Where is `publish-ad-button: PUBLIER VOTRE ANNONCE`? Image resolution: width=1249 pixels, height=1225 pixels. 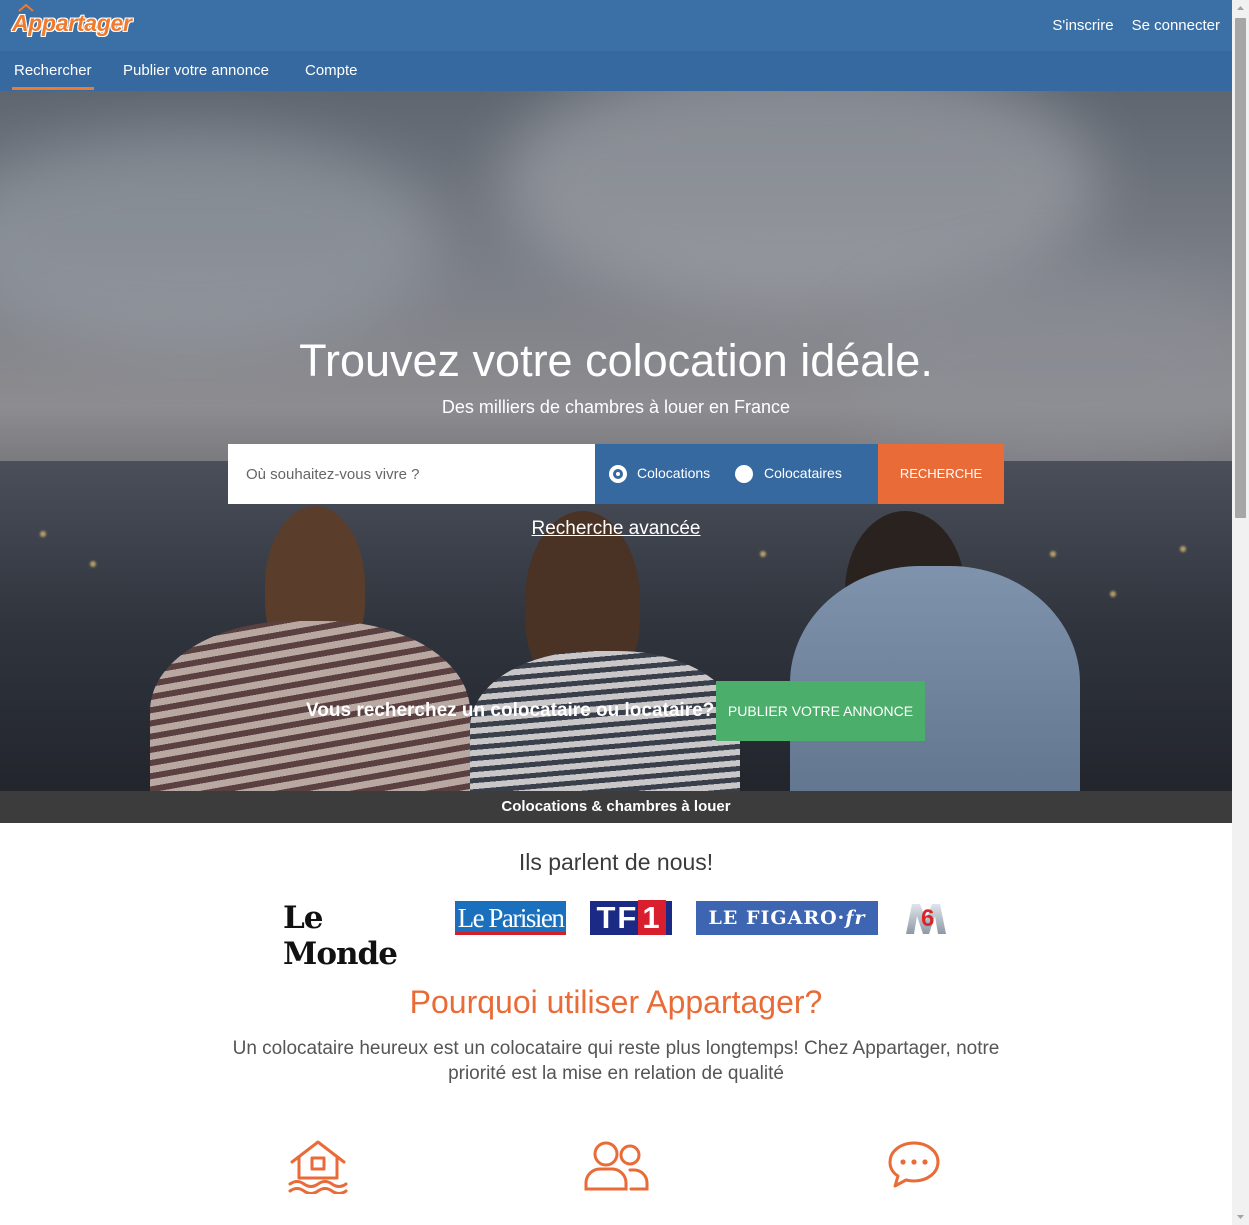 publish-ad-button: PUBLIER VOTRE ANNONCE is located at coordinates (820, 711).